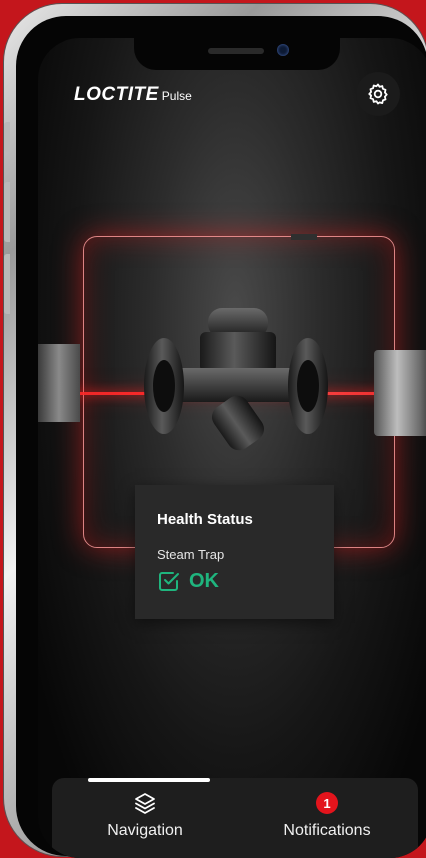 This screenshot has height=858, width=426. What do you see at coordinates (149, 780) in the screenshot?
I see `active-tab-indicator` at bounding box center [149, 780].